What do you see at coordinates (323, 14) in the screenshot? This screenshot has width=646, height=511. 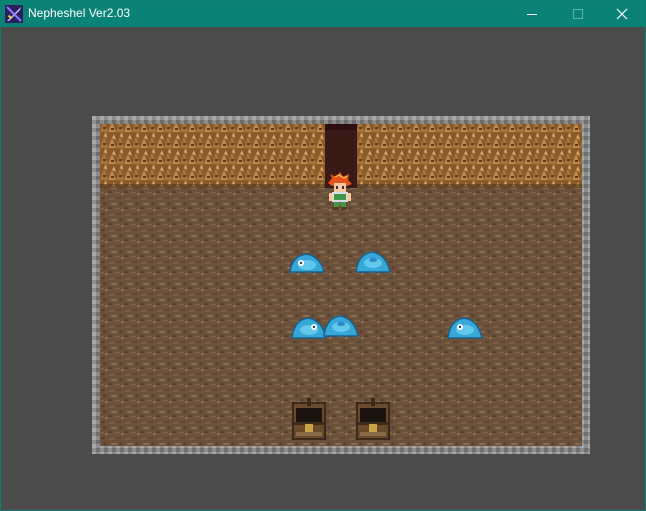 I see `title-bar: Nepheshel Ver2.03` at bounding box center [323, 14].